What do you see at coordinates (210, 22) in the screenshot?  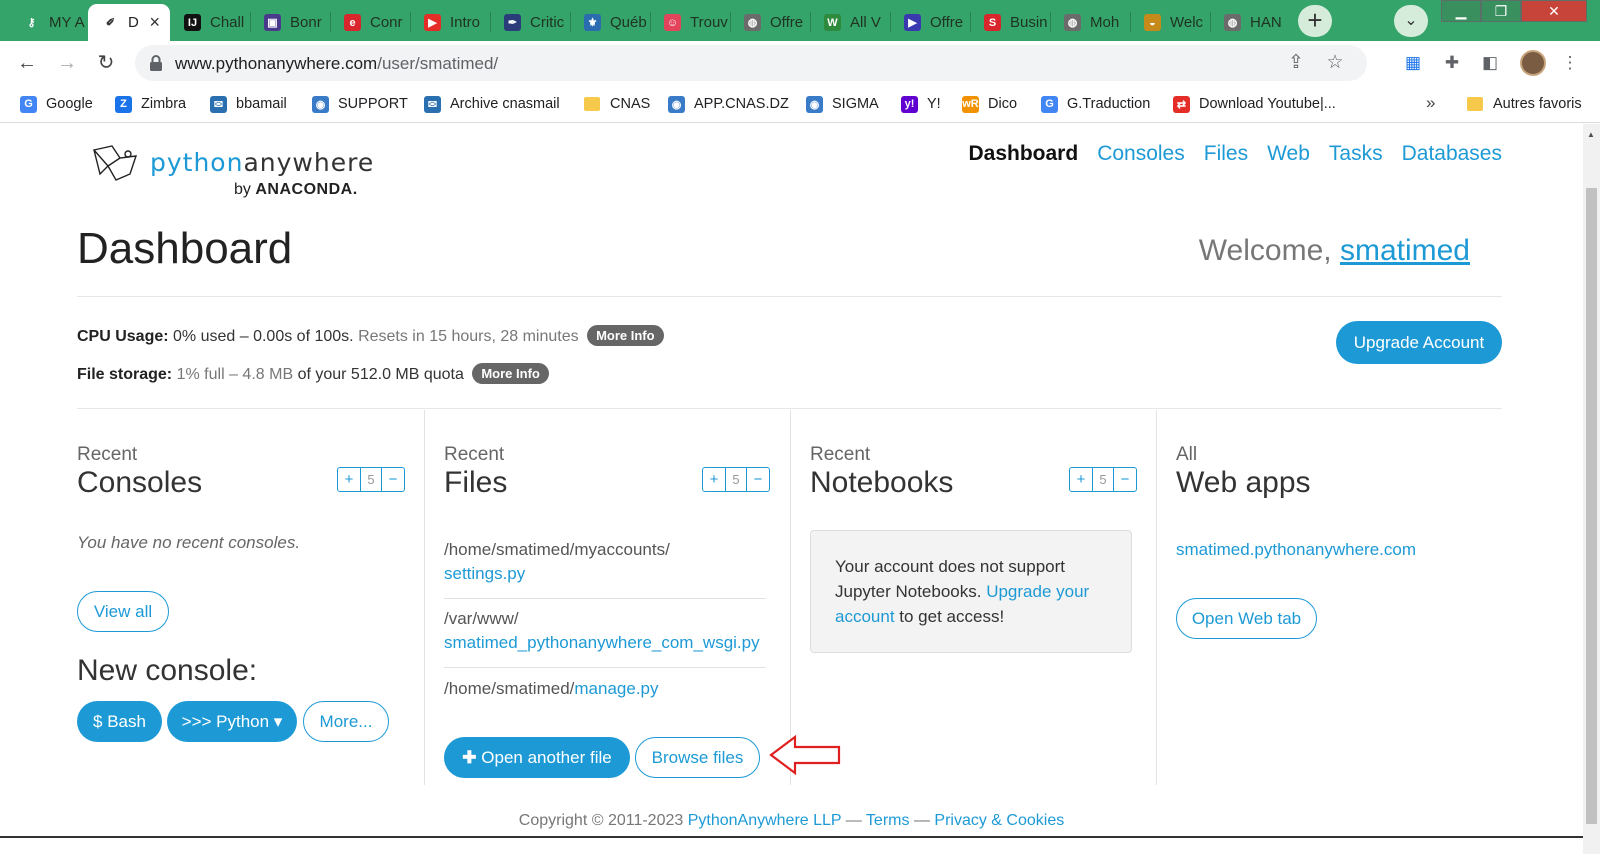 I see `tab: IJ Chall` at bounding box center [210, 22].